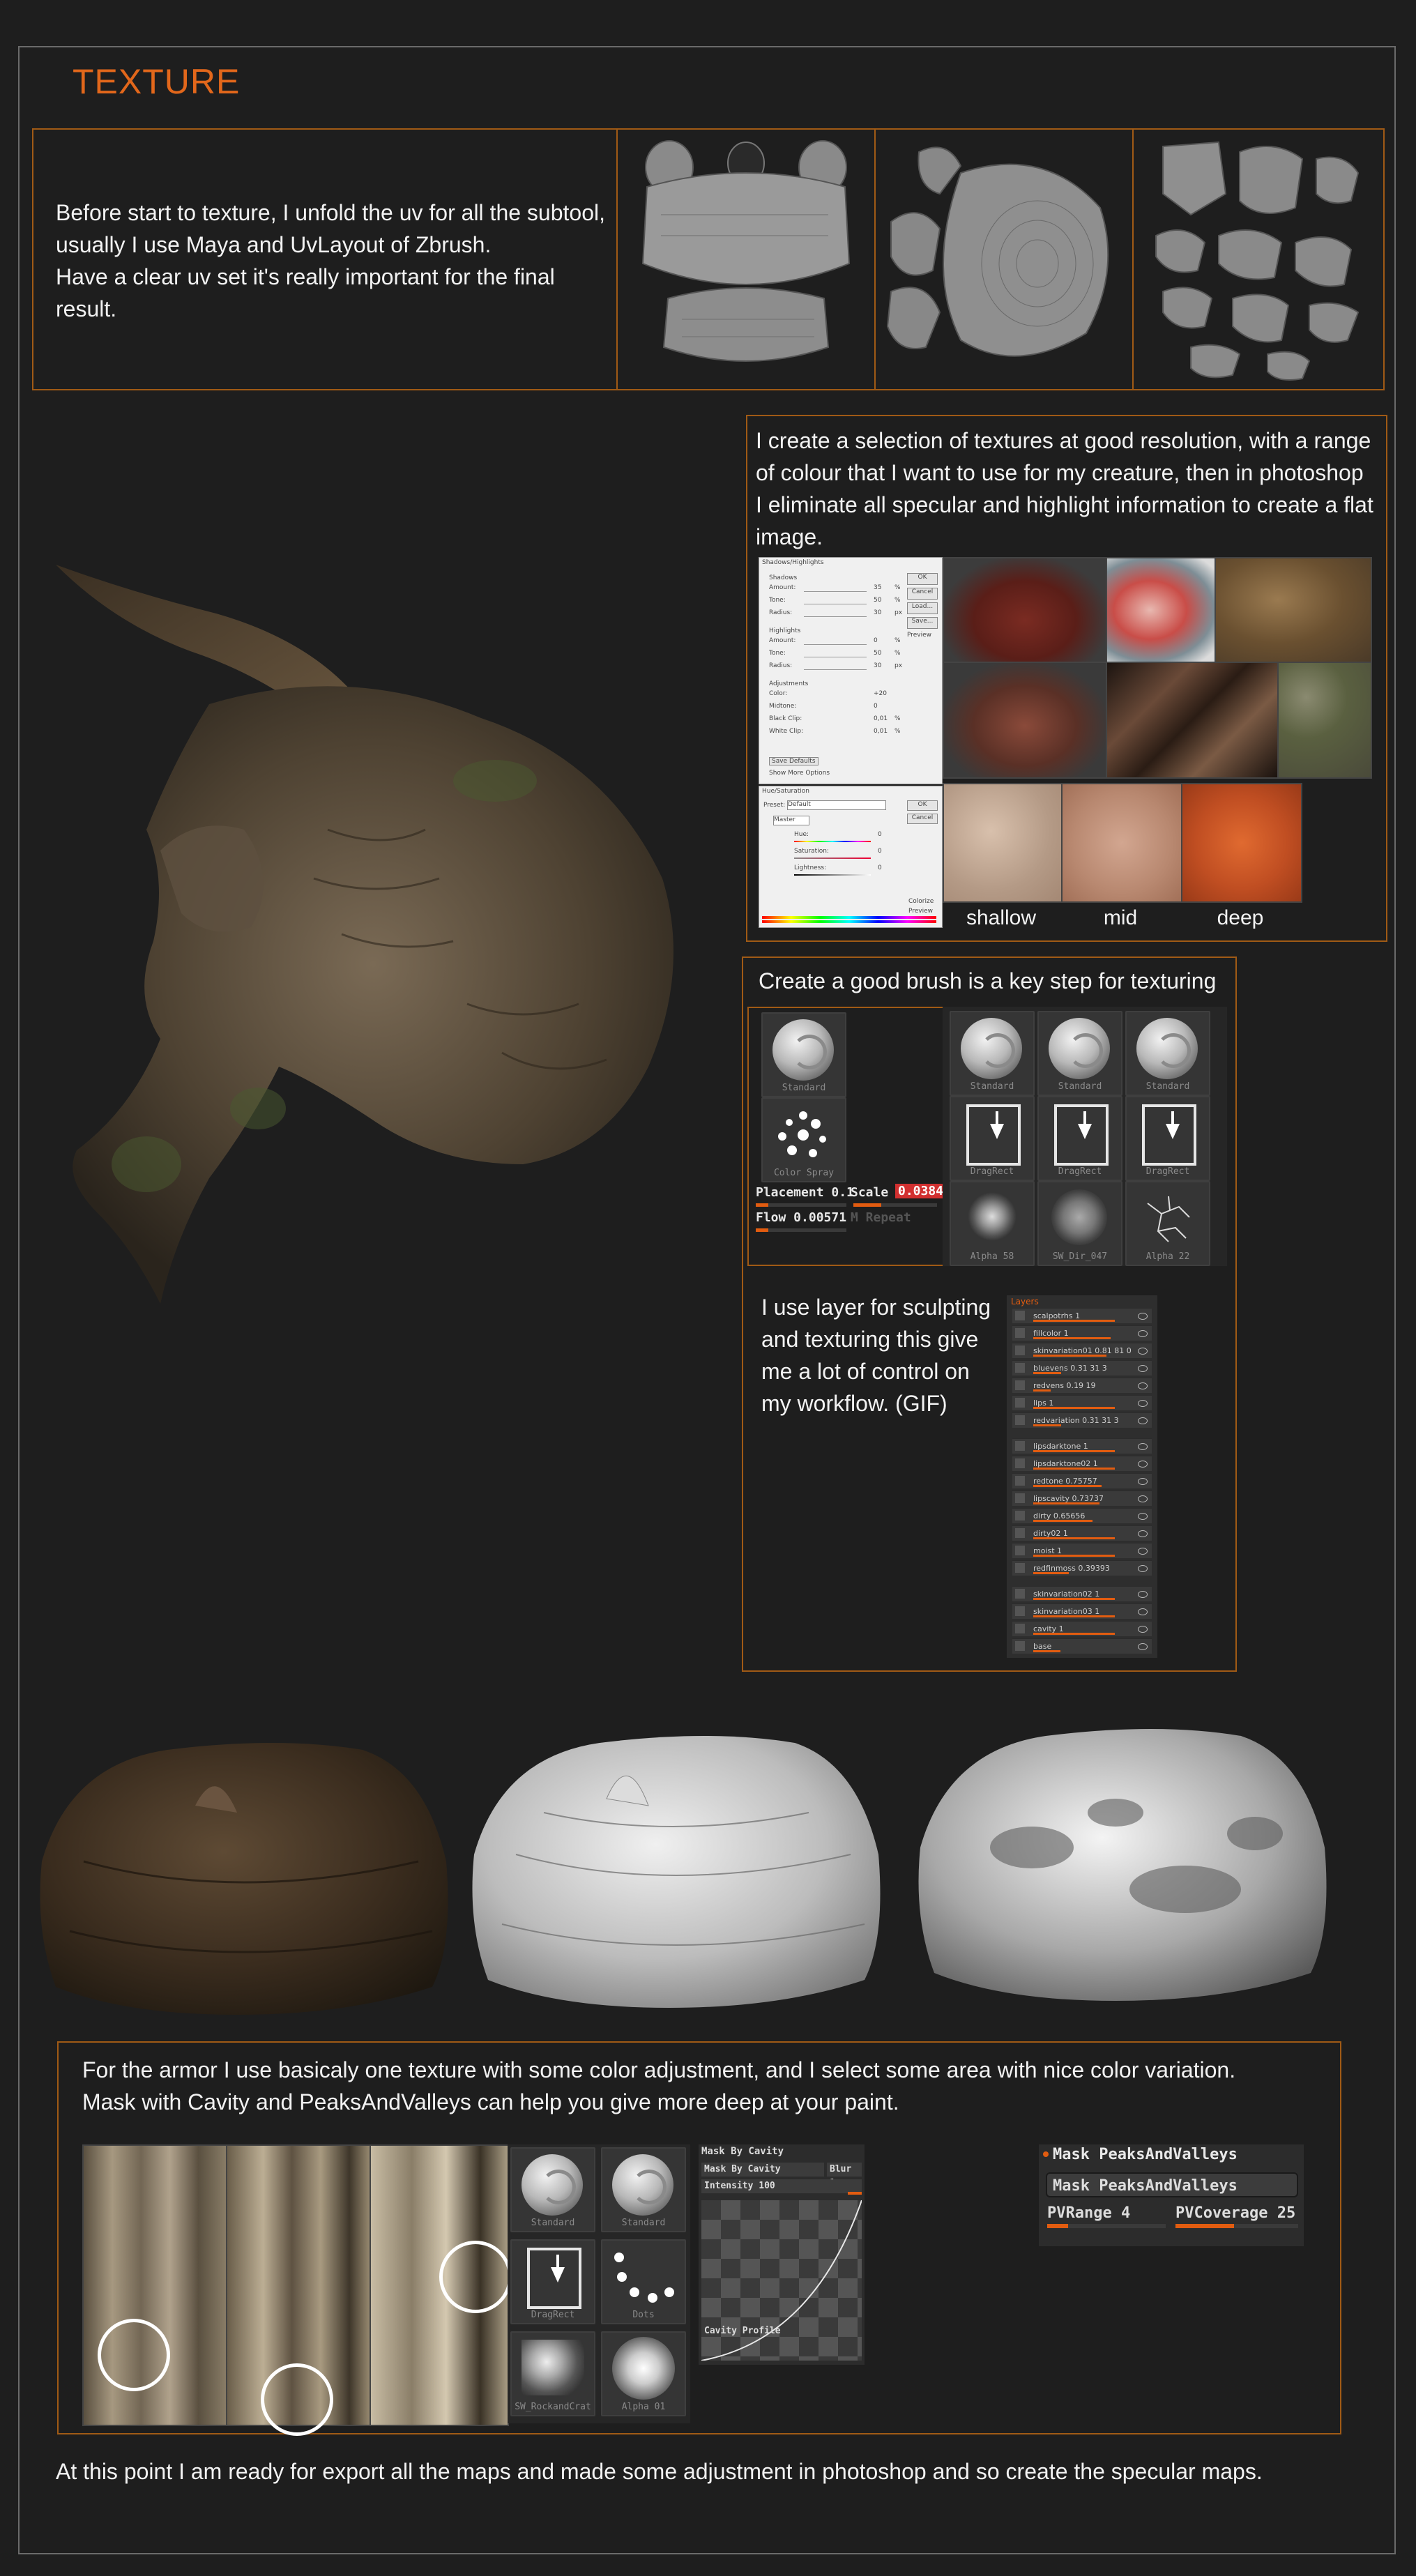 Image resolution: width=1416 pixels, height=2576 pixels. I want to click on layer-row: dirty02 1, so click(1082, 1533).